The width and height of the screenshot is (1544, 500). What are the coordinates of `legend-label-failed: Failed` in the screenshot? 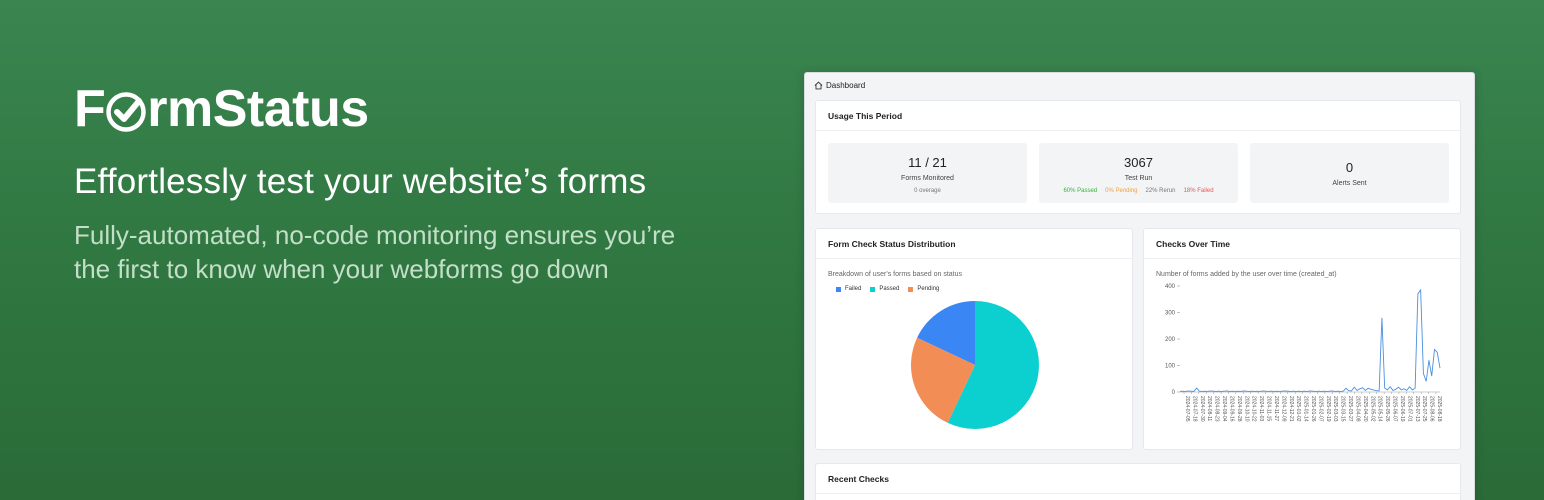 It's located at (853, 289).